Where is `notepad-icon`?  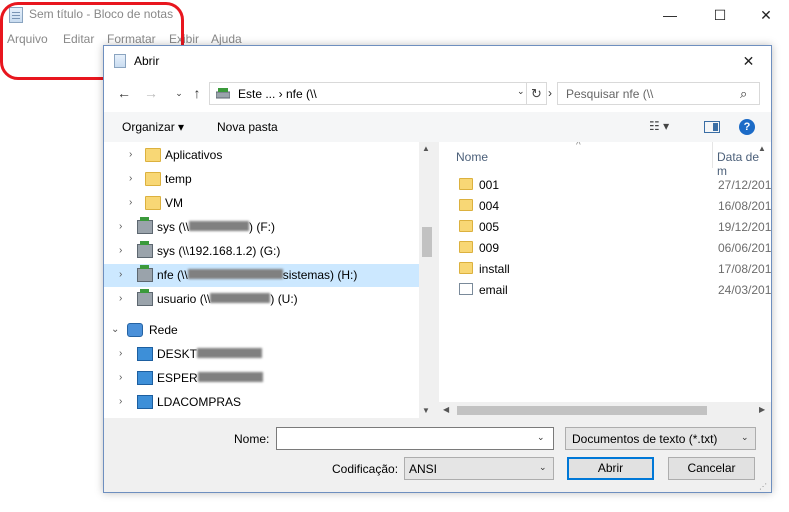
notepad-icon is located at coordinates (120, 61).